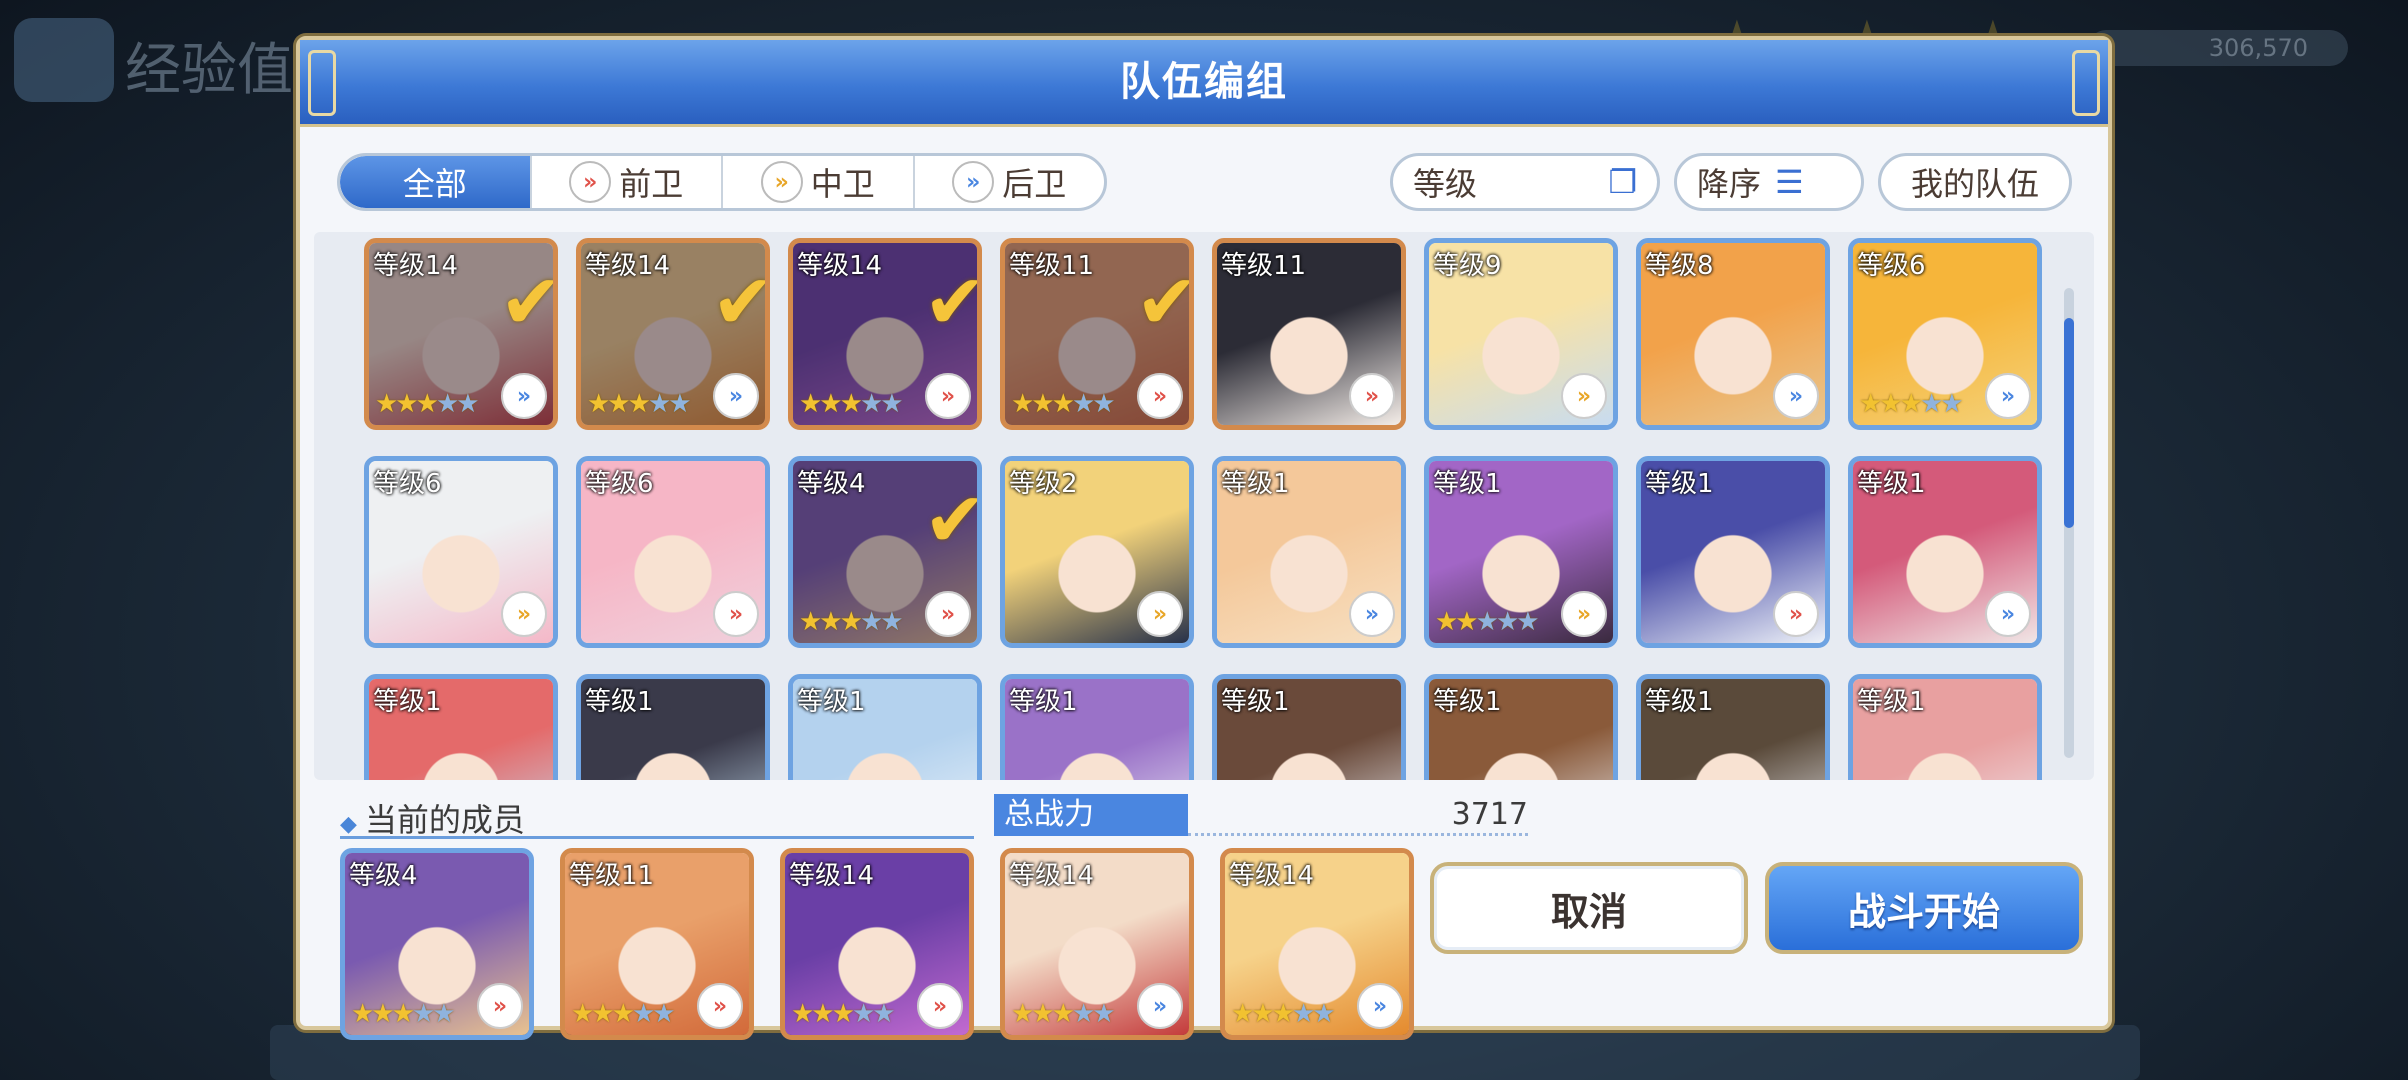 The width and height of the screenshot is (2408, 1080). I want to click on total-power: 总战力 3717, so click(1261, 815).